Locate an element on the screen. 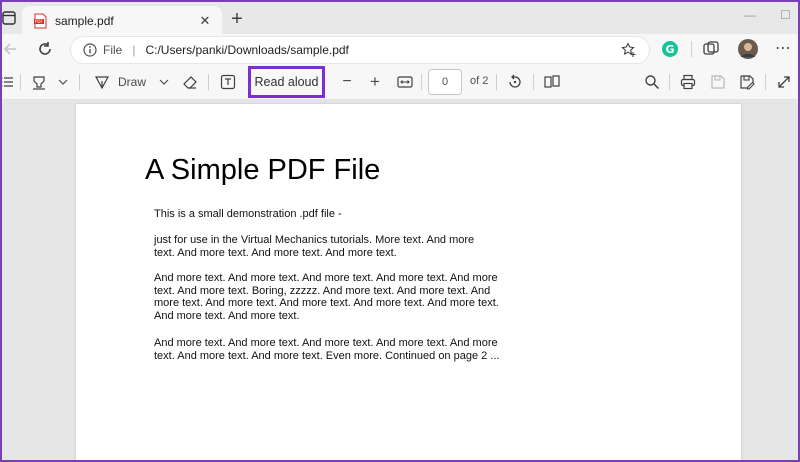 The width and height of the screenshot is (800, 462). back-arrow-icon is located at coordinates (11, 49).